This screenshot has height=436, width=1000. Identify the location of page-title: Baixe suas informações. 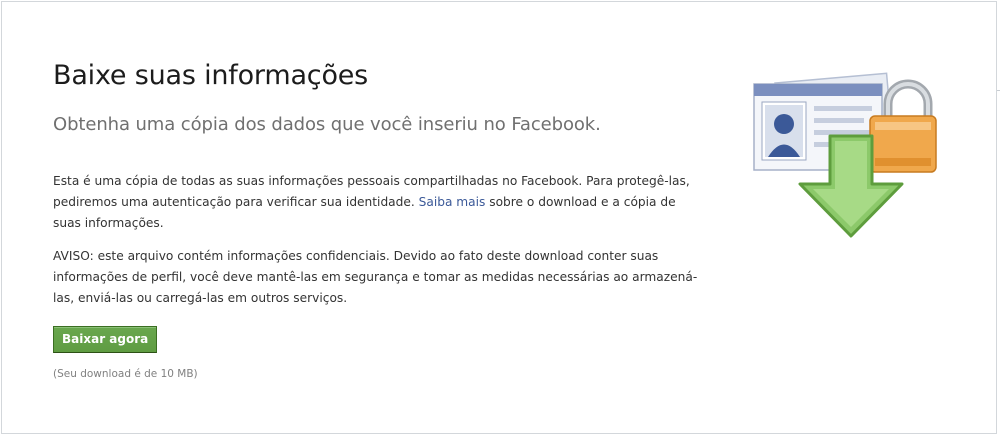
(211, 75).